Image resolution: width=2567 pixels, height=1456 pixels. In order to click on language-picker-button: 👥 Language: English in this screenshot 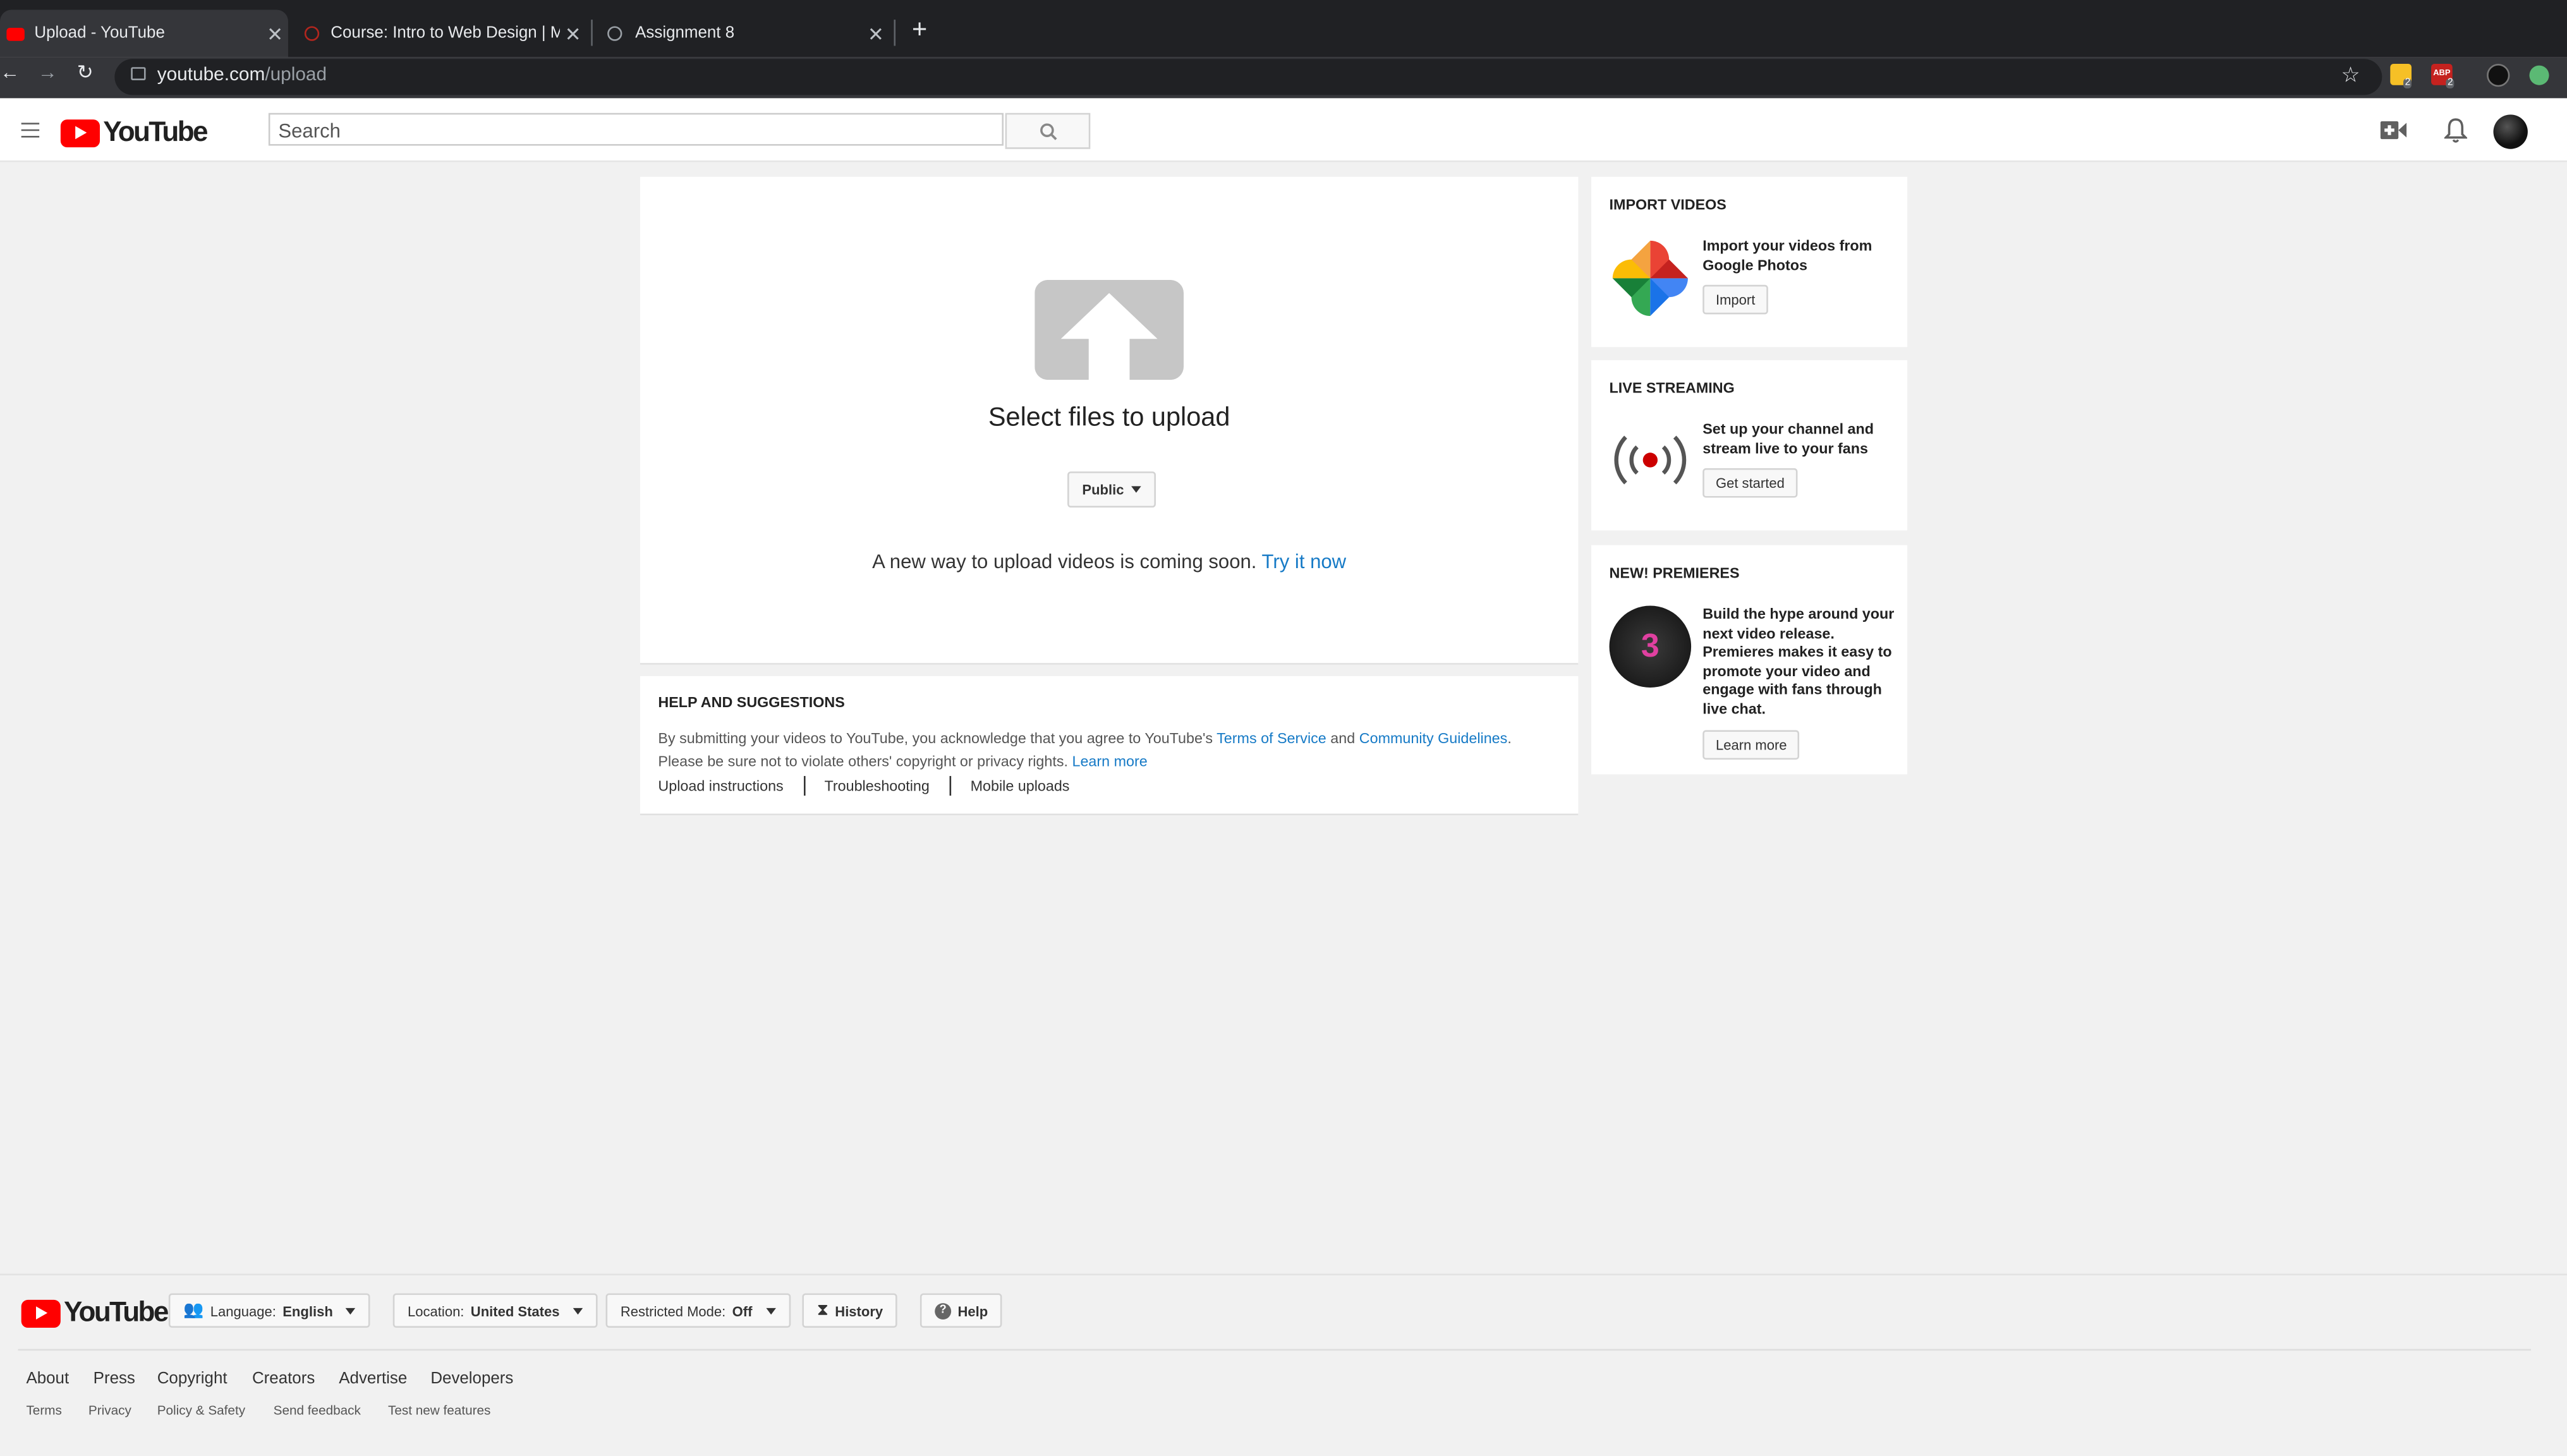, I will do `click(269, 1310)`.